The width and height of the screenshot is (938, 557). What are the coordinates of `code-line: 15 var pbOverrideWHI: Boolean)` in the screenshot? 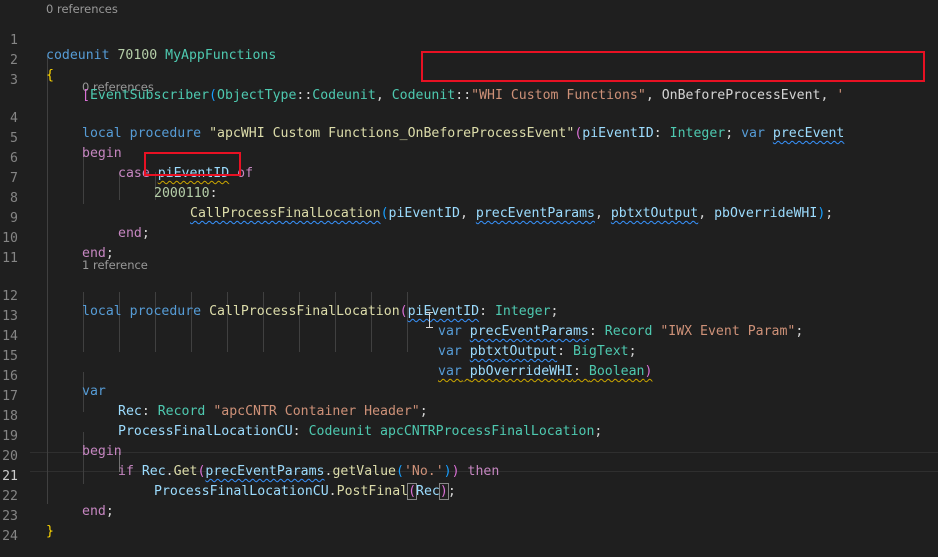 It's located at (469, 355).